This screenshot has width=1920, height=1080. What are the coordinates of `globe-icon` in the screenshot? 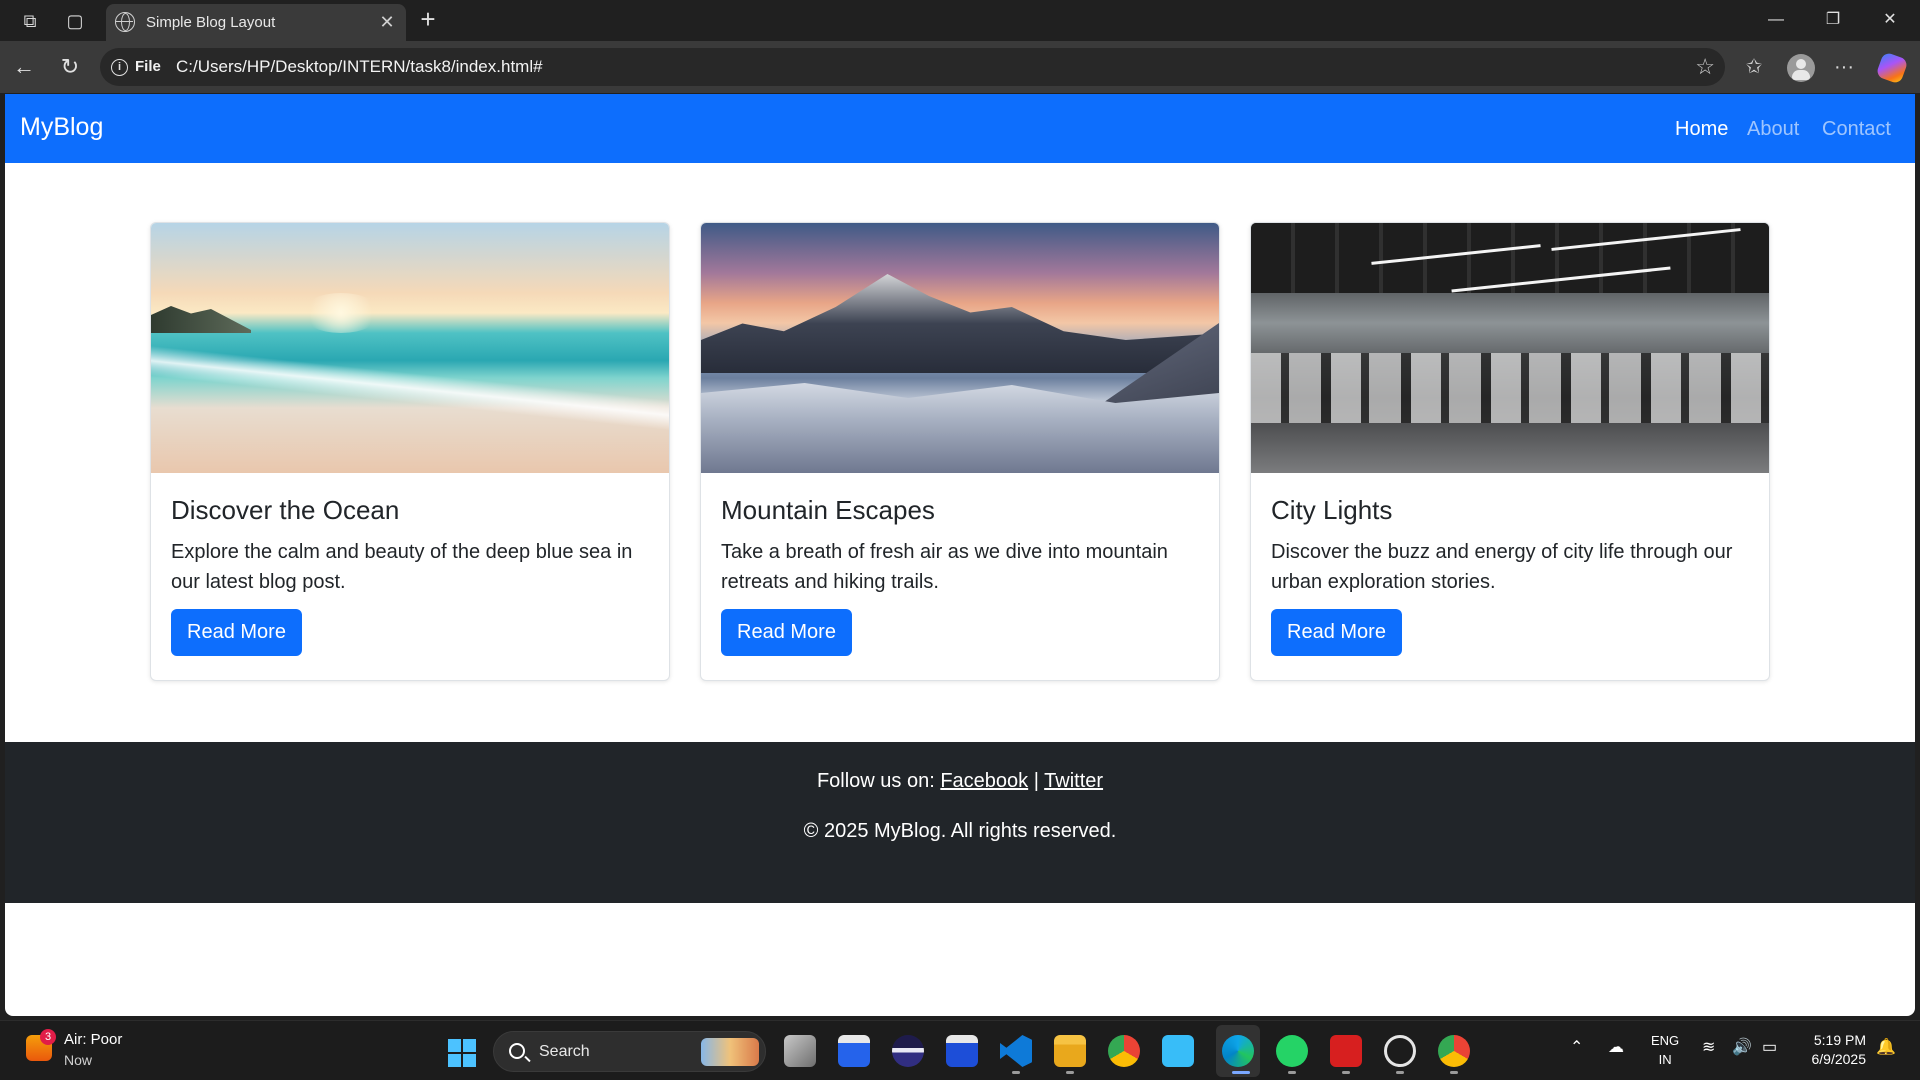 It's located at (125, 22).